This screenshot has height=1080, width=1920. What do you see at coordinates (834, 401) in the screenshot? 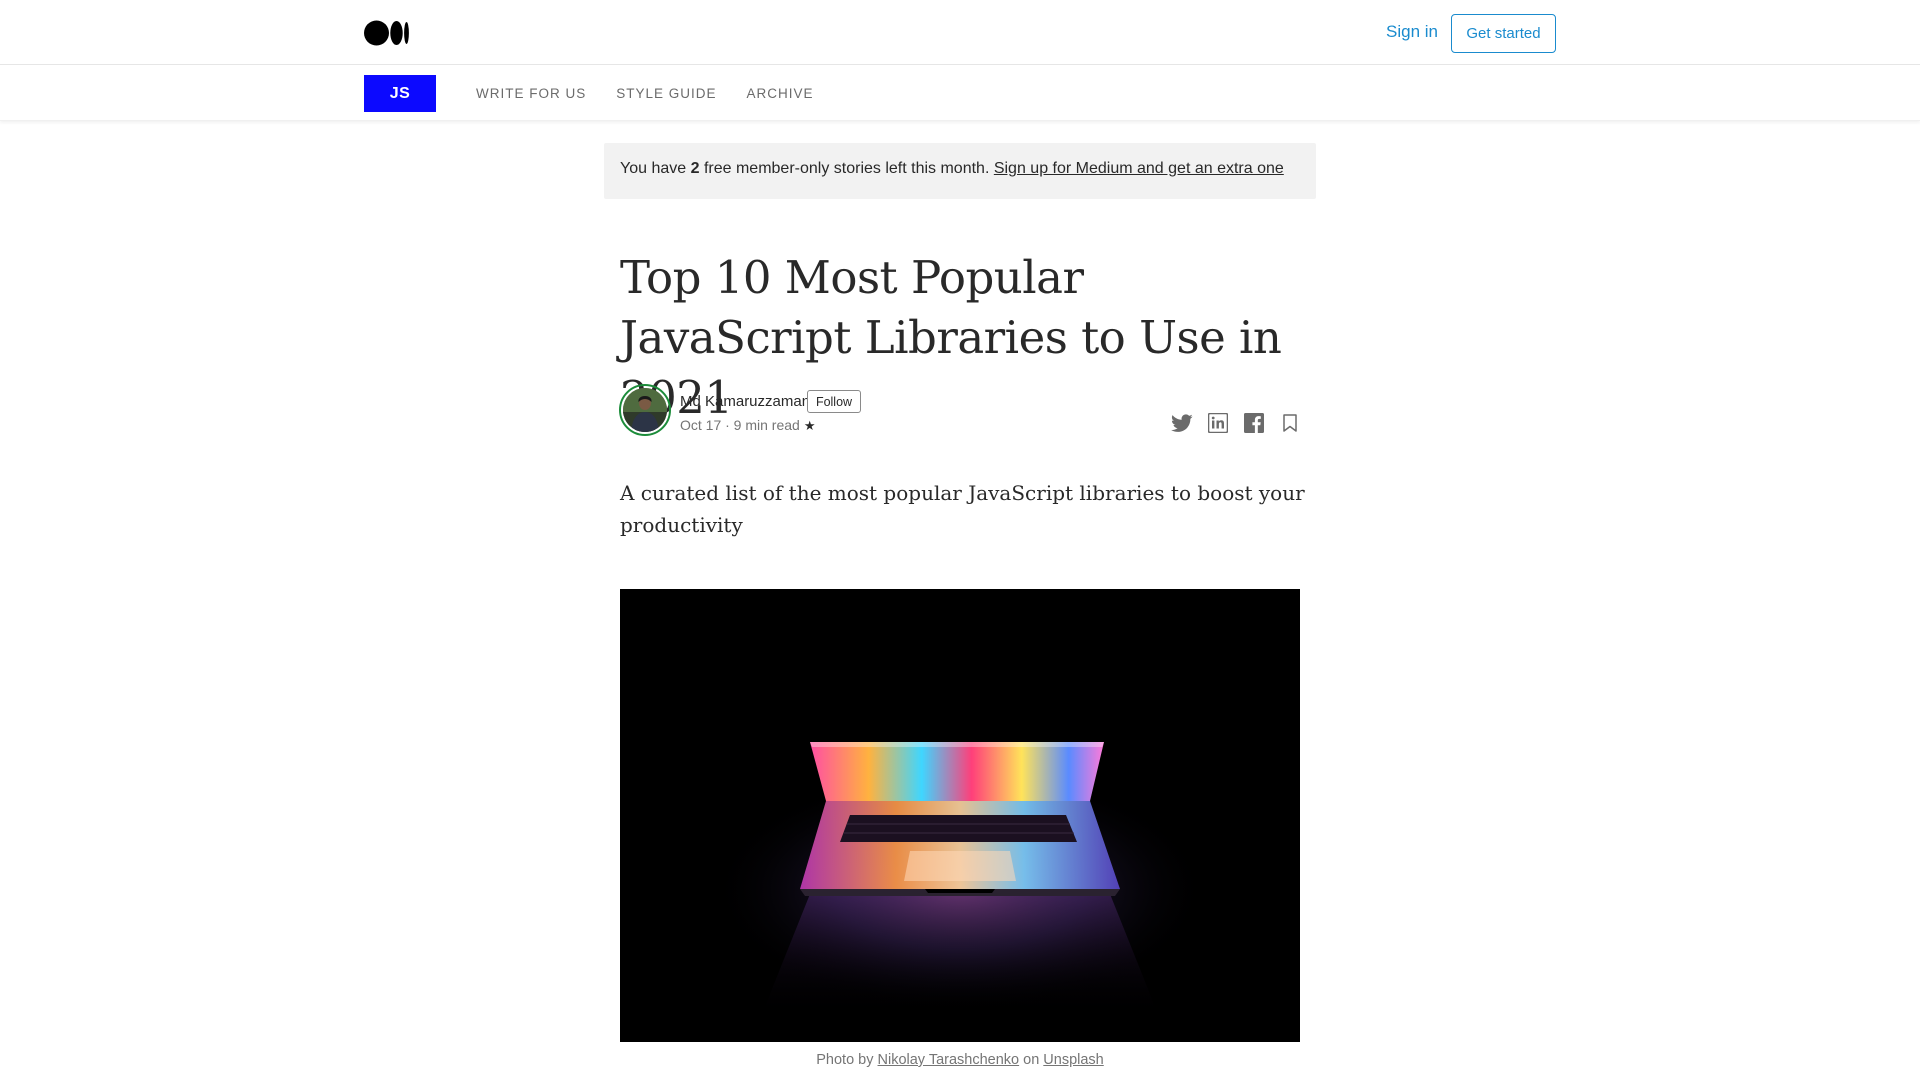
I see `follow-button: Follow` at bounding box center [834, 401].